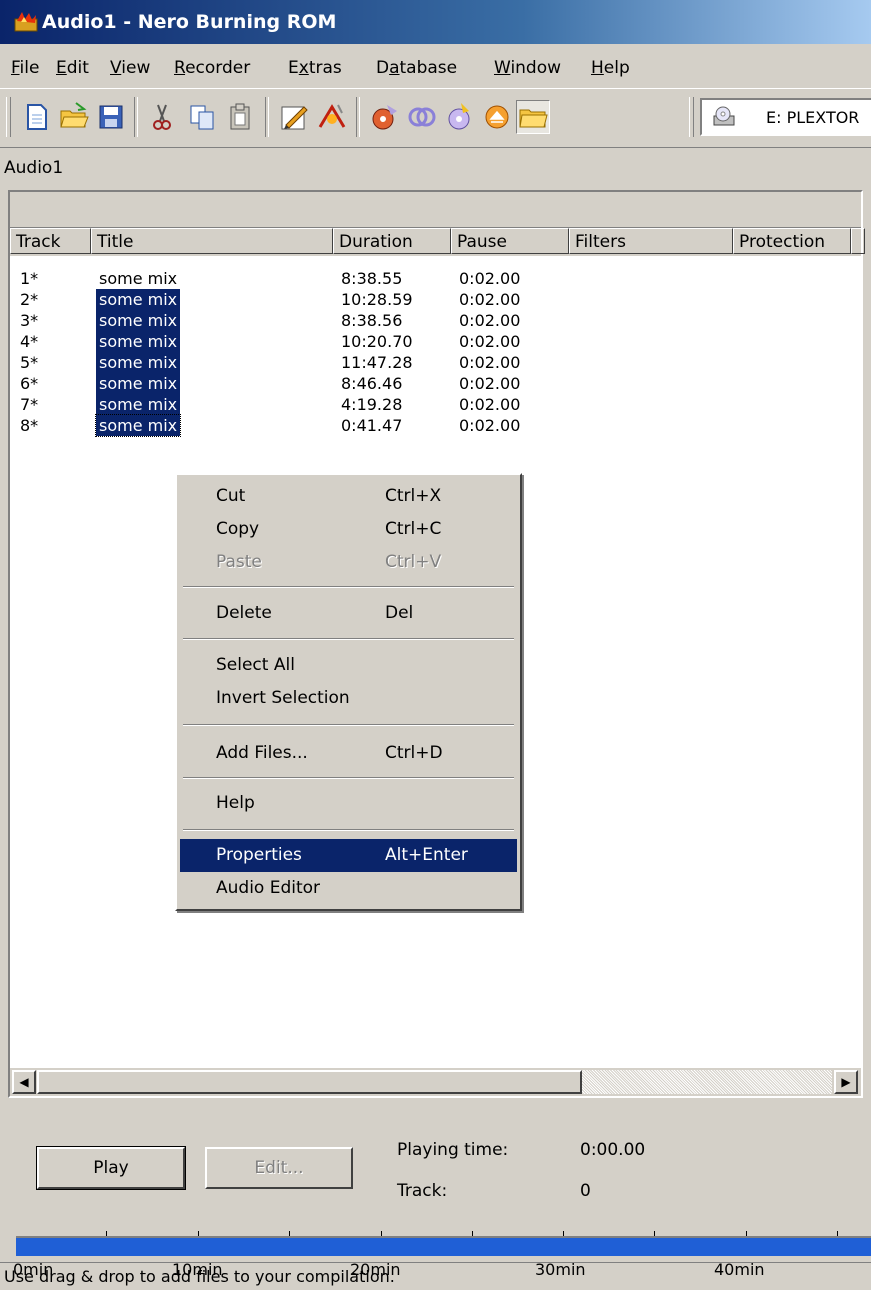 The image size is (871, 1290). I want to click on eject-icon, so click(497, 117).